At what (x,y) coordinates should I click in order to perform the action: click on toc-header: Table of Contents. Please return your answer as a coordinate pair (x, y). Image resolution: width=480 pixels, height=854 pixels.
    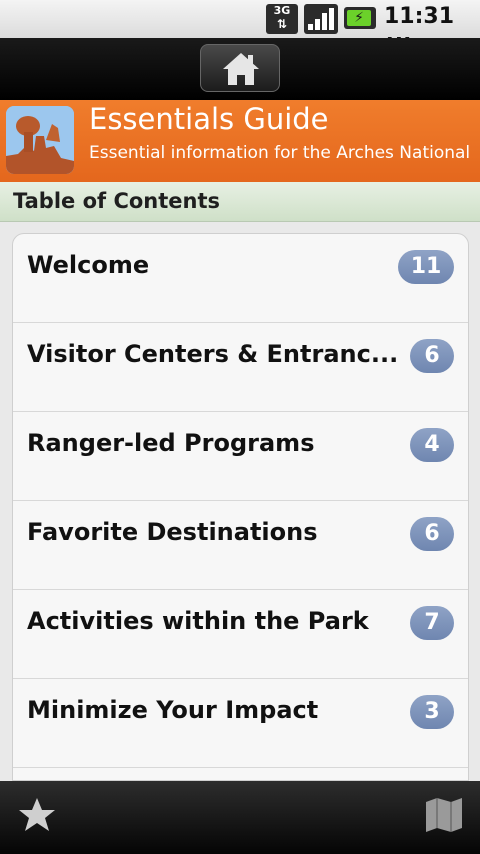
    Looking at the image, I should click on (240, 202).